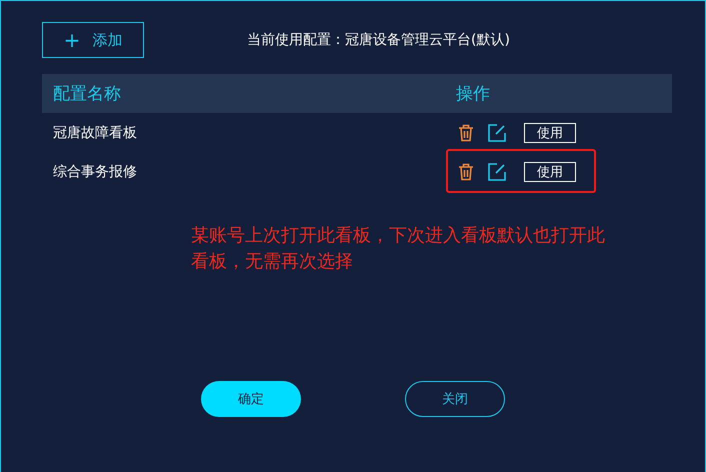 This screenshot has height=472, width=706. Describe the element at coordinates (95, 171) in the screenshot. I see `config-name: 综合事务报修` at that location.